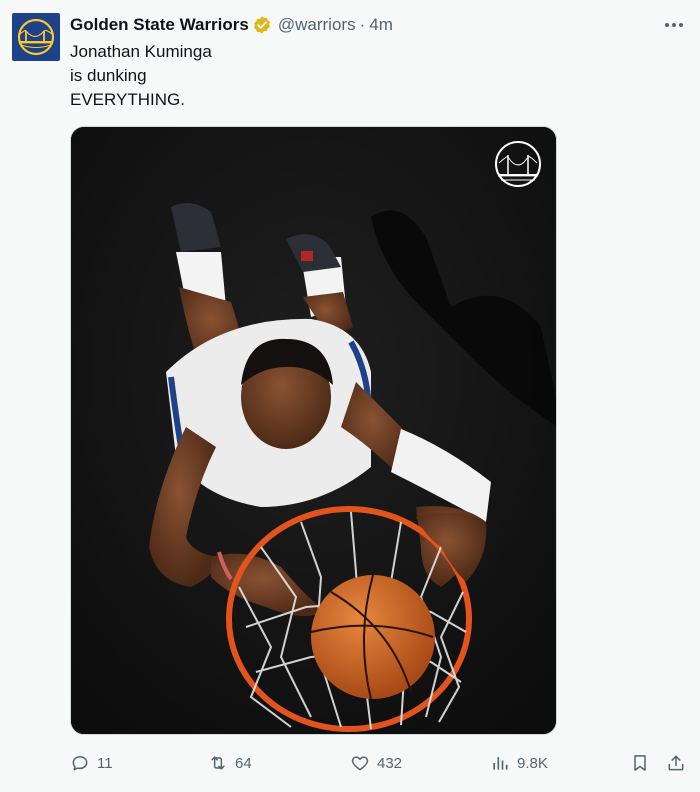 The image size is (700, 792). Describe the element at coordinates (91, 763) in the screenshot. I see `reply-button: 11` at that location.